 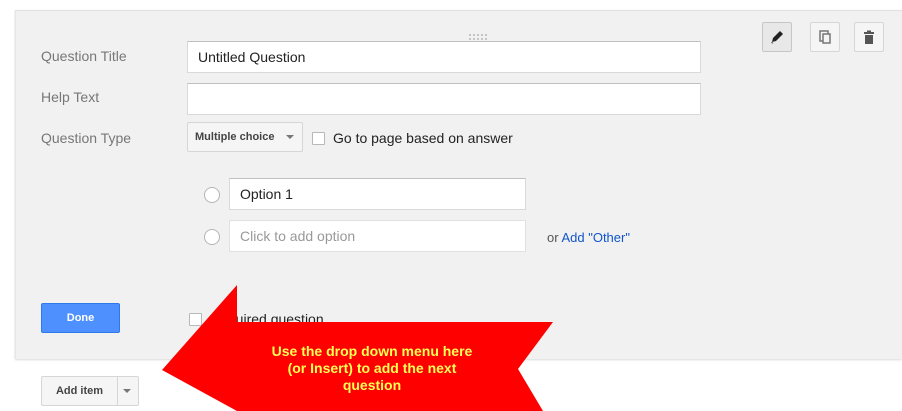 I want to click on annotation-line: Use the drop down menu here, so click(x=372, y=351).